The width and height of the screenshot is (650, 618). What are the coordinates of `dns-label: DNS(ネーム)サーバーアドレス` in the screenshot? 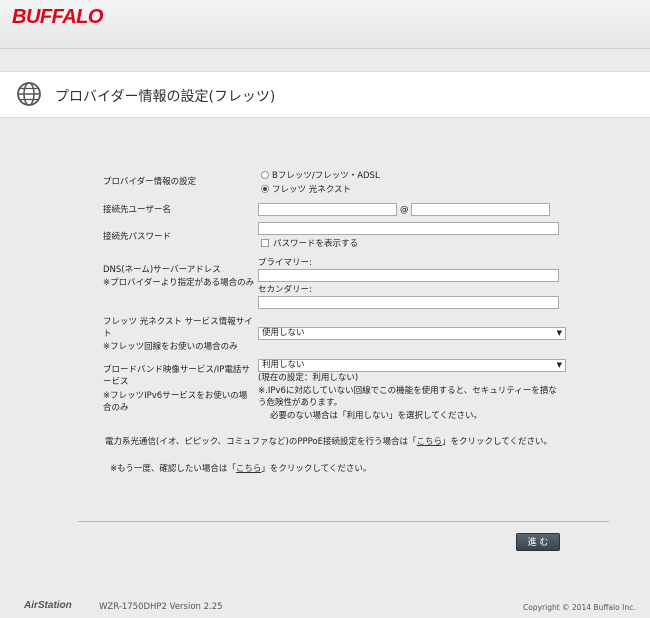 It's located at (162, 270).